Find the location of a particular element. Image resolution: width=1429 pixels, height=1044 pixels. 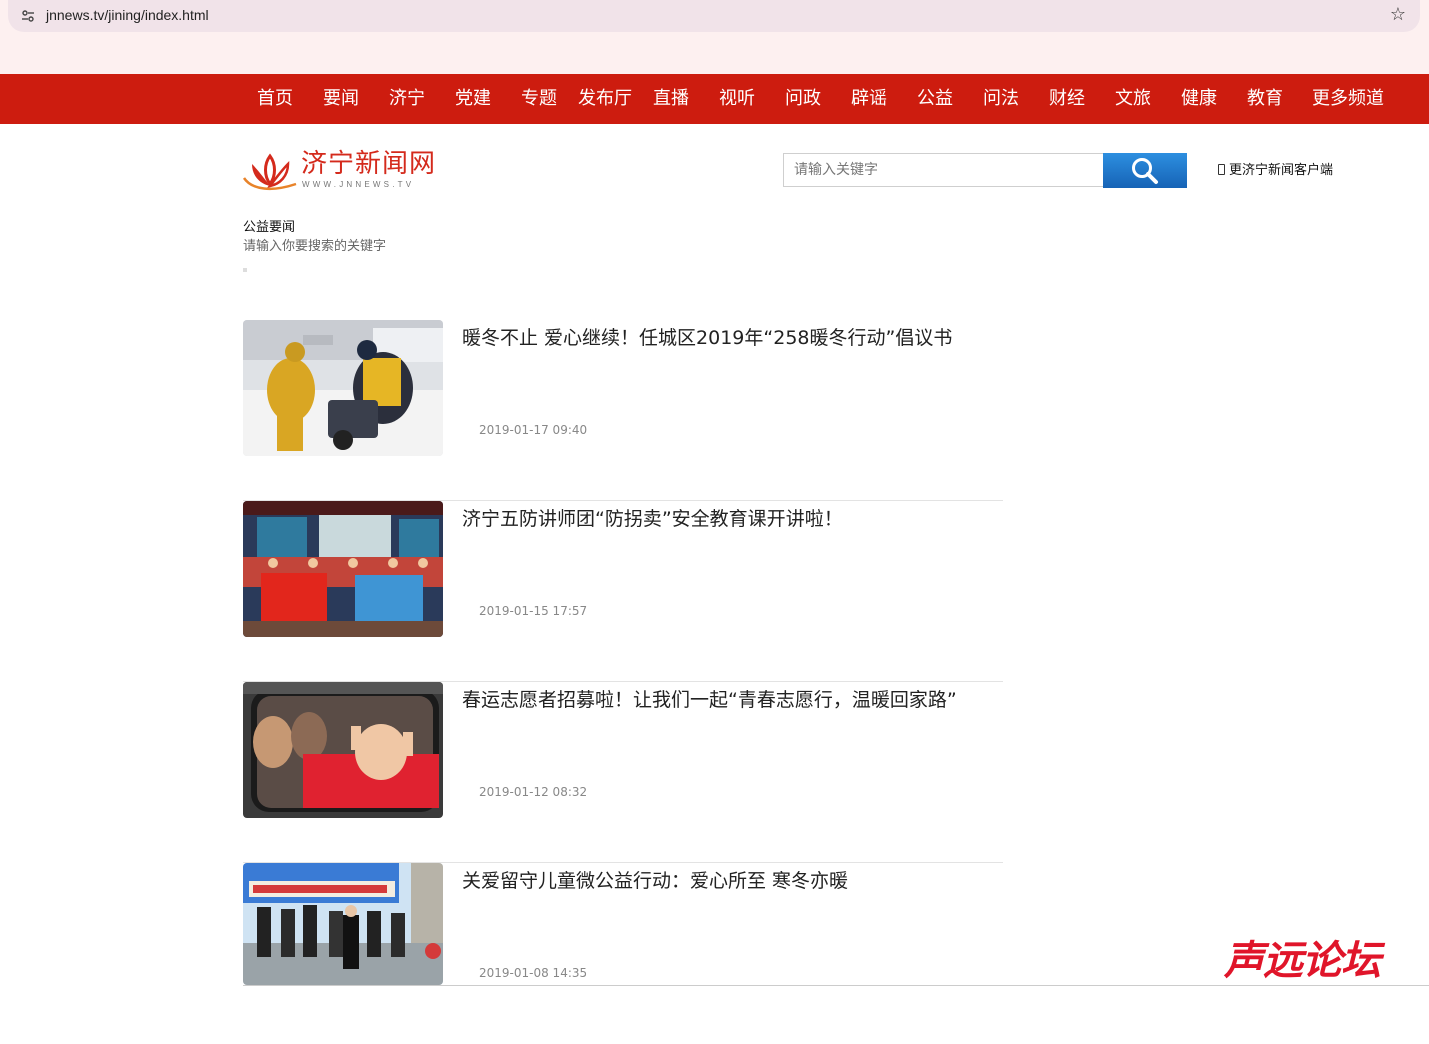

news-date: 2019-01-17 09:40 is located at coordinates (533, 430).